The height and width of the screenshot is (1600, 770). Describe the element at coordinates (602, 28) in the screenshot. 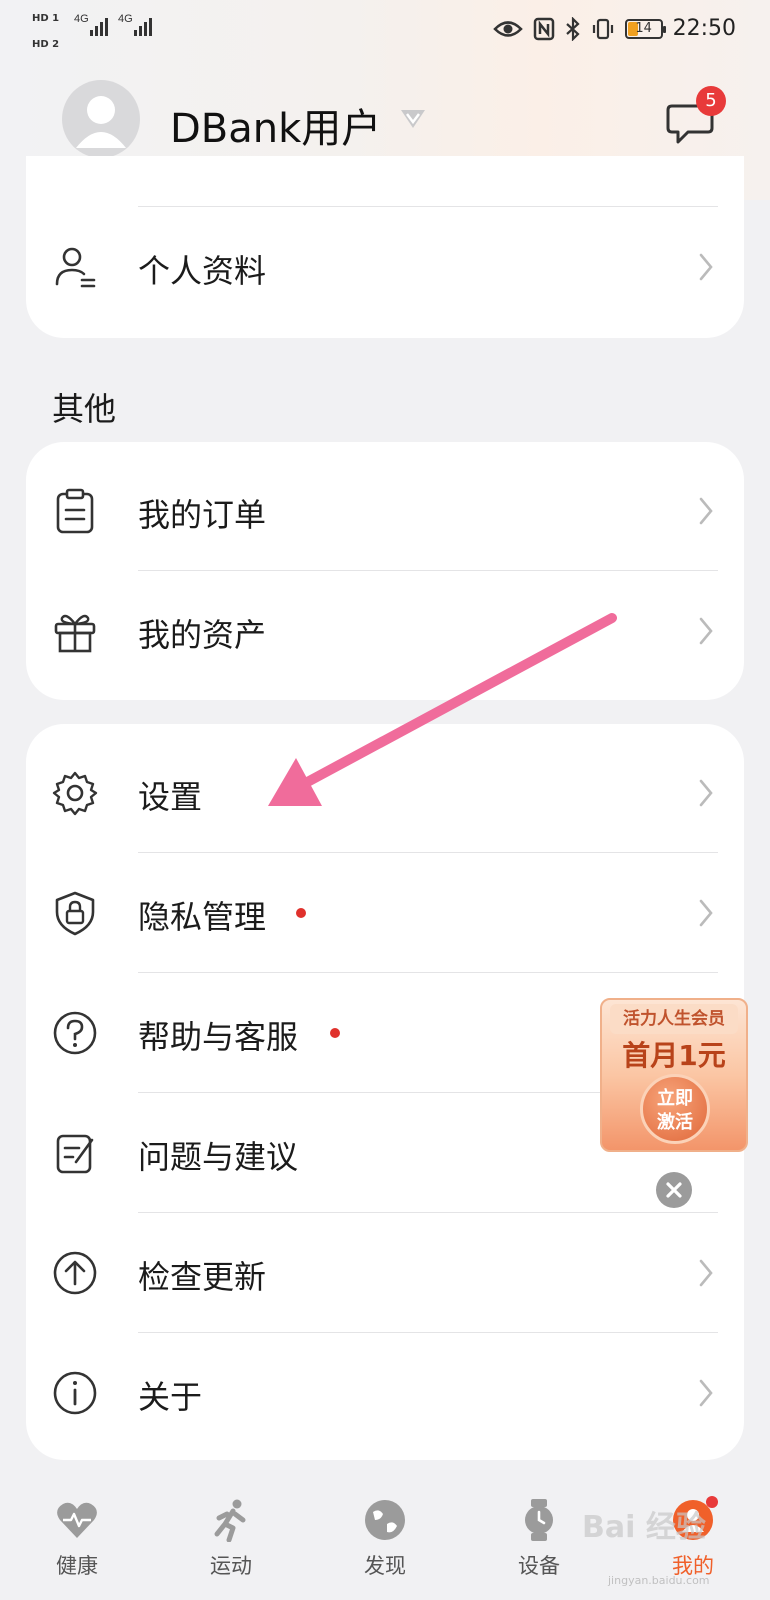

I see `vibrate-icon` at that location.